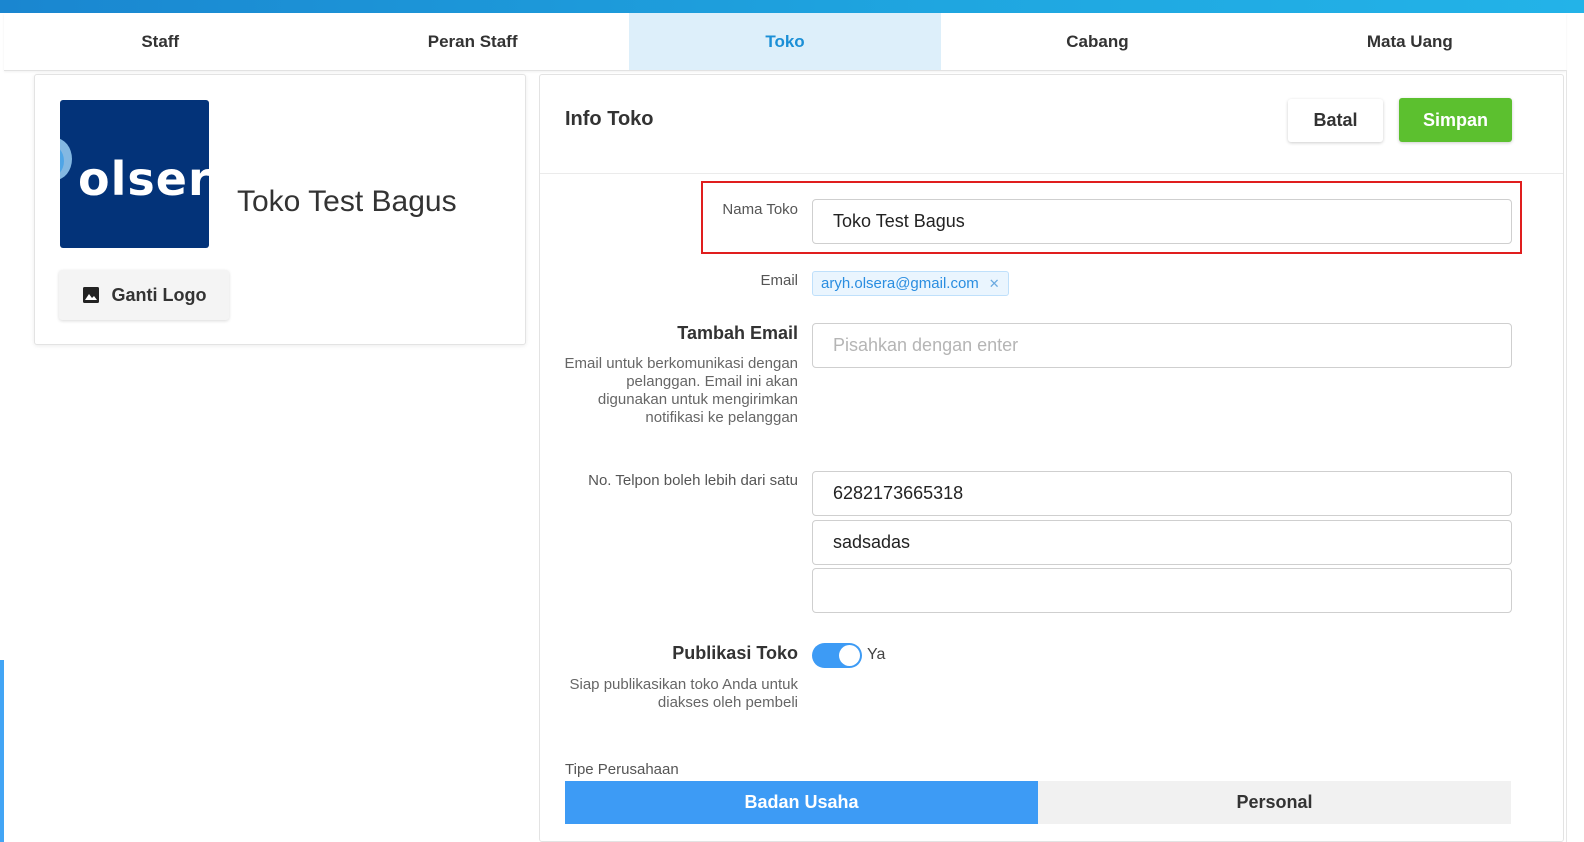 The image size is (1584, 842). I want to click on company-type-badan-usaha: Badan Usaha, so click(801, 802).